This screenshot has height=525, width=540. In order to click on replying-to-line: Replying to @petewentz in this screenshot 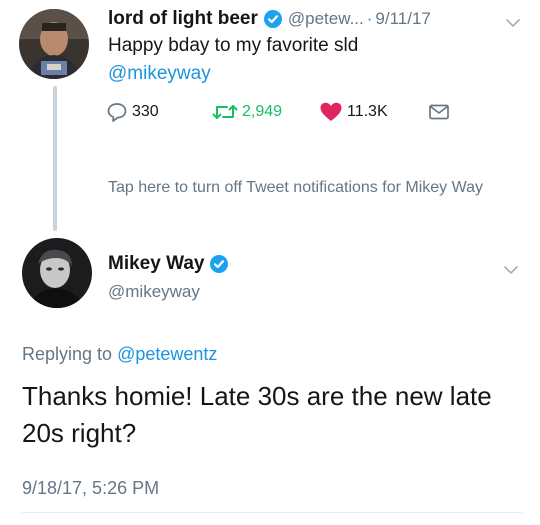, I will do `click(119, 354)`.